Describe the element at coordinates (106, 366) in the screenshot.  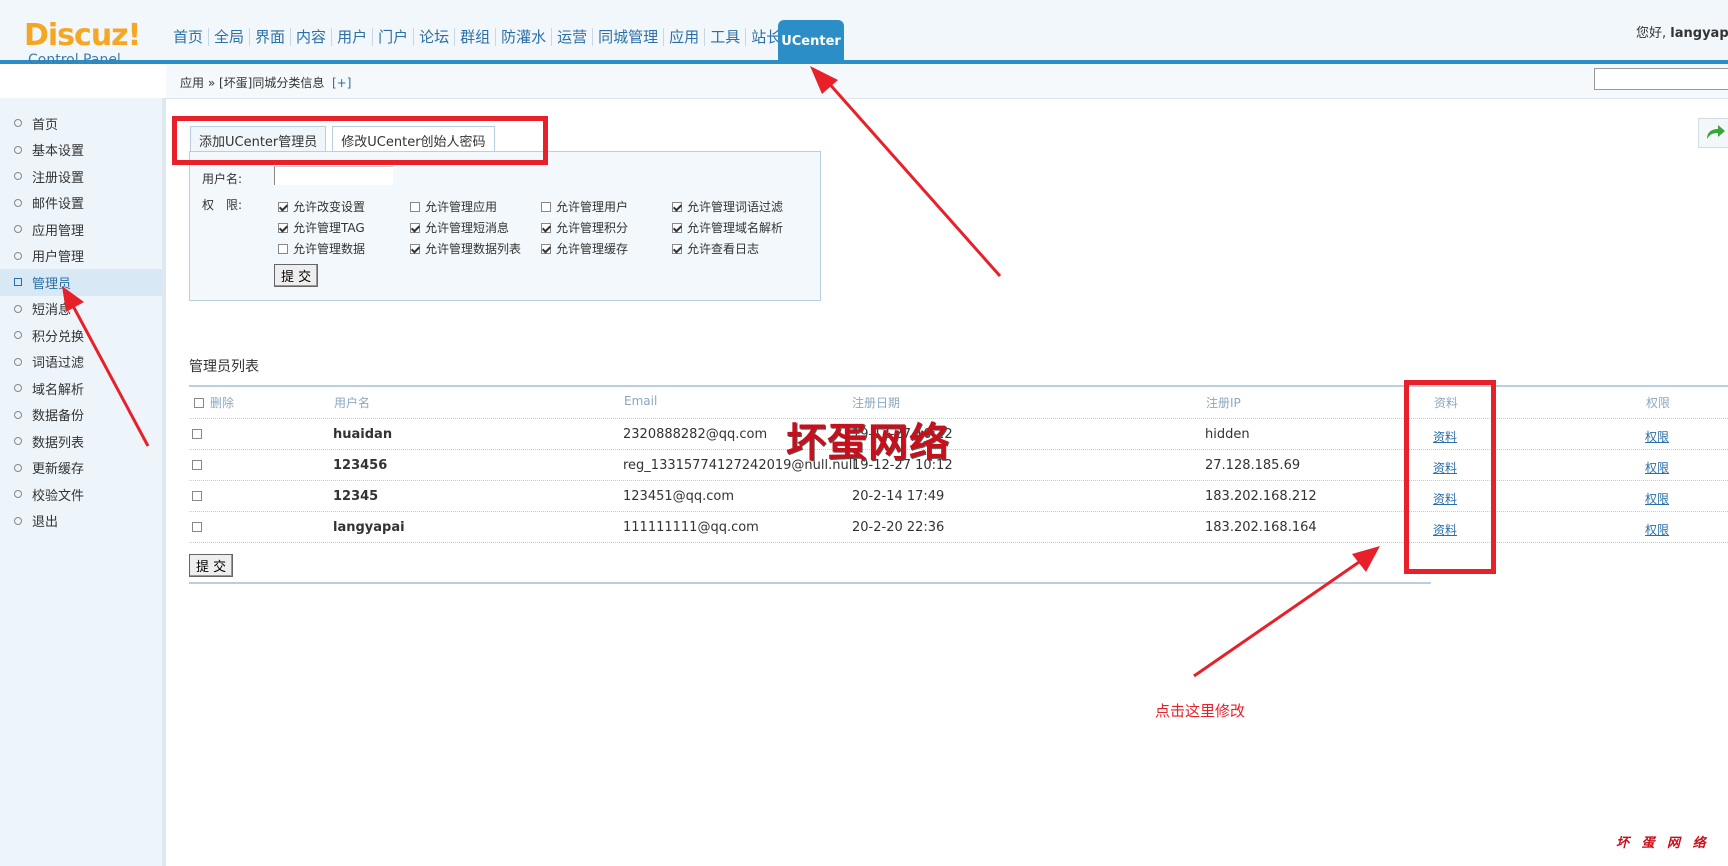
I see `arrow-to-admins` at that location.